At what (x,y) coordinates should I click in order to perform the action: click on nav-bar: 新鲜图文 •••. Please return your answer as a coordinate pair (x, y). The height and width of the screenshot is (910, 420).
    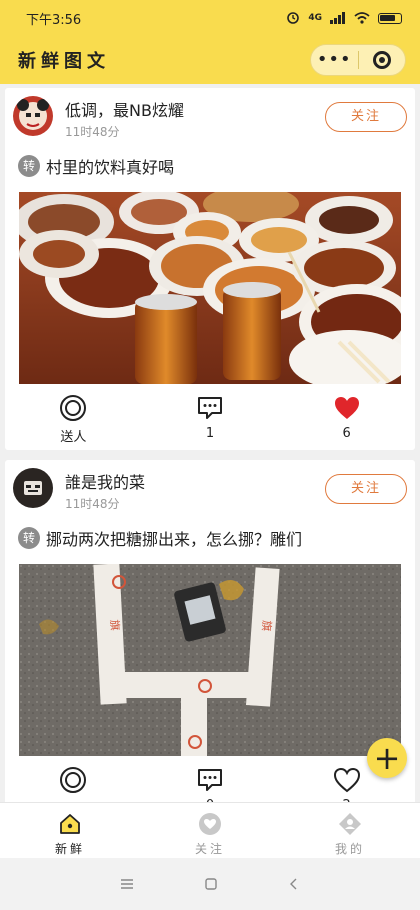
    Looking at the image, I should click on (210, 60).